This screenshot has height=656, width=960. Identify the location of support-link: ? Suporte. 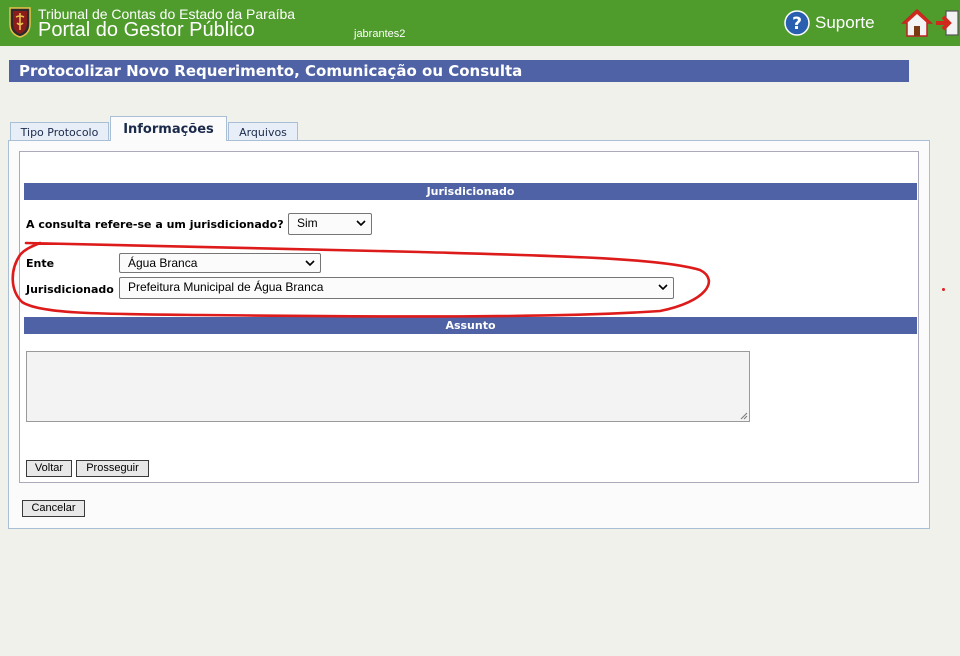
(829, 23).